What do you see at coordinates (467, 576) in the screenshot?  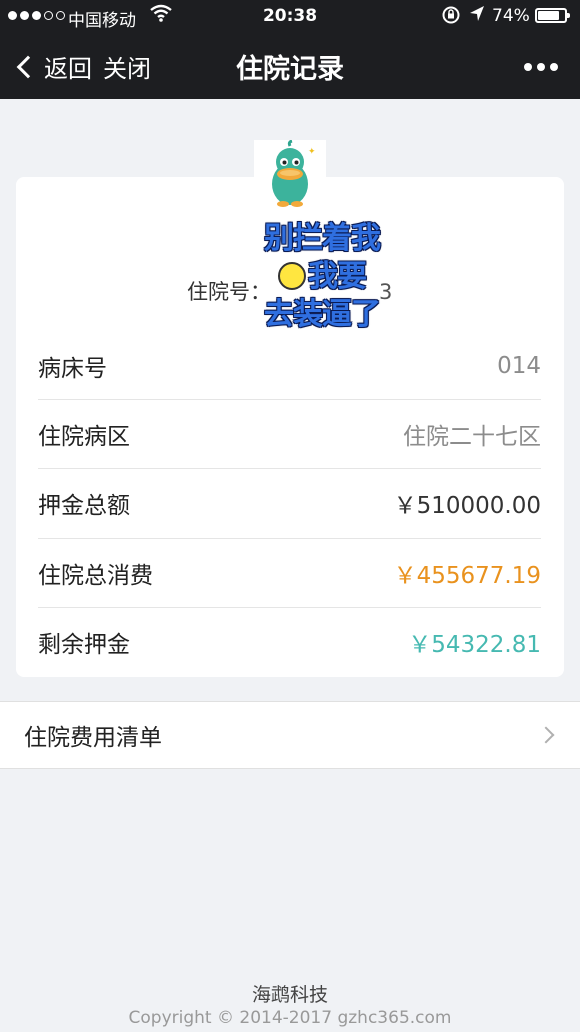 I see `row-value: ￥455677.19` at bounding box center [467, 576].